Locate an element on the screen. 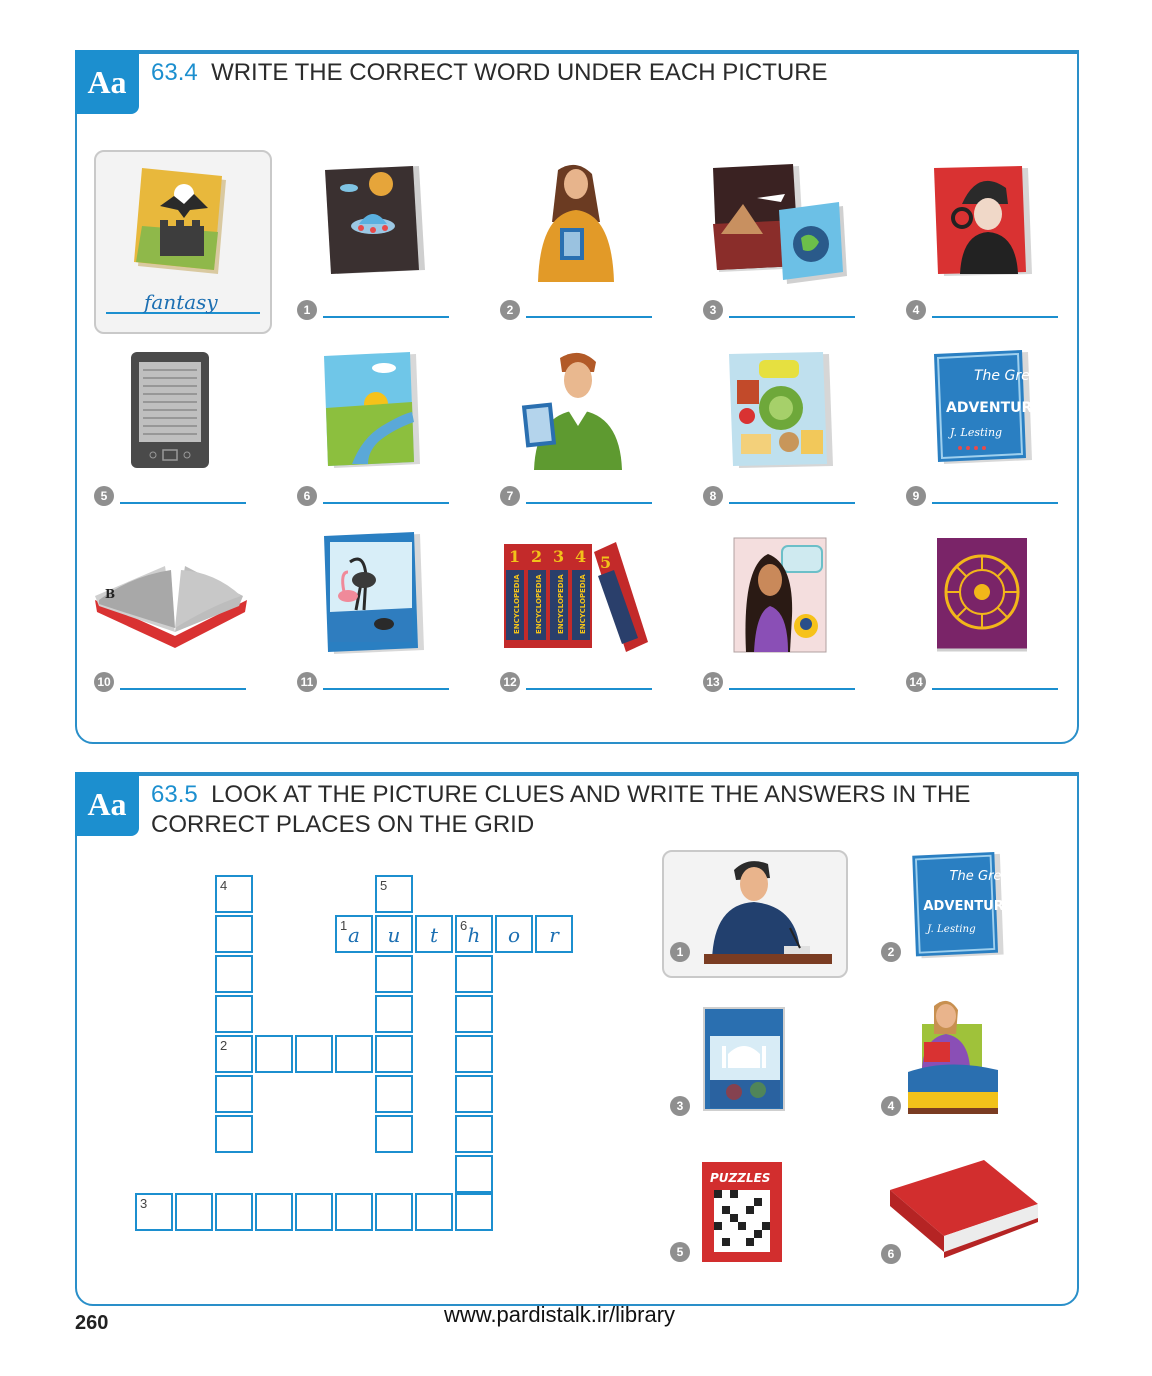  sci-fi-book-icon is located at coordinates (375, 220).